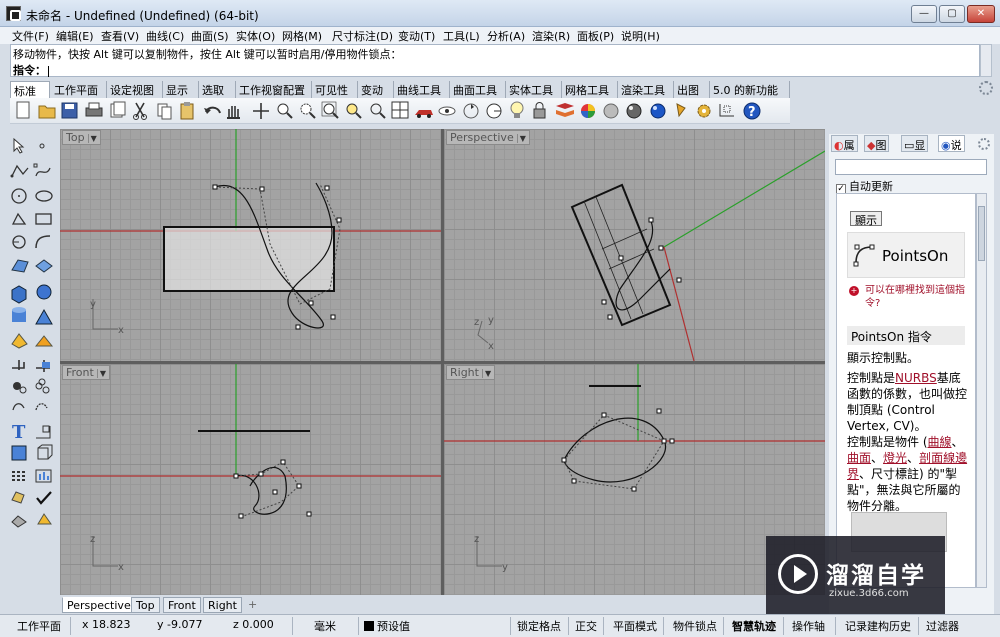 This screenshot has height=637, width=1000. I want to click on status-cplane: 工作平面, so click(39, 626).